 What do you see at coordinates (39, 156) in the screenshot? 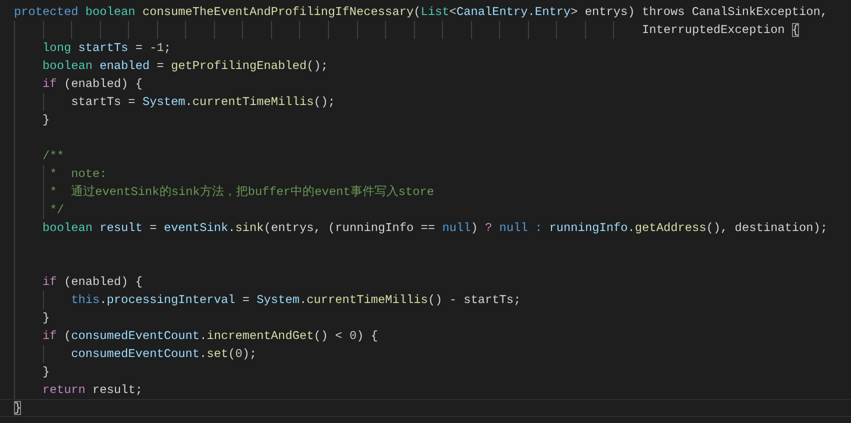
I see `code-line: /**` at bounding box center [39, 156].